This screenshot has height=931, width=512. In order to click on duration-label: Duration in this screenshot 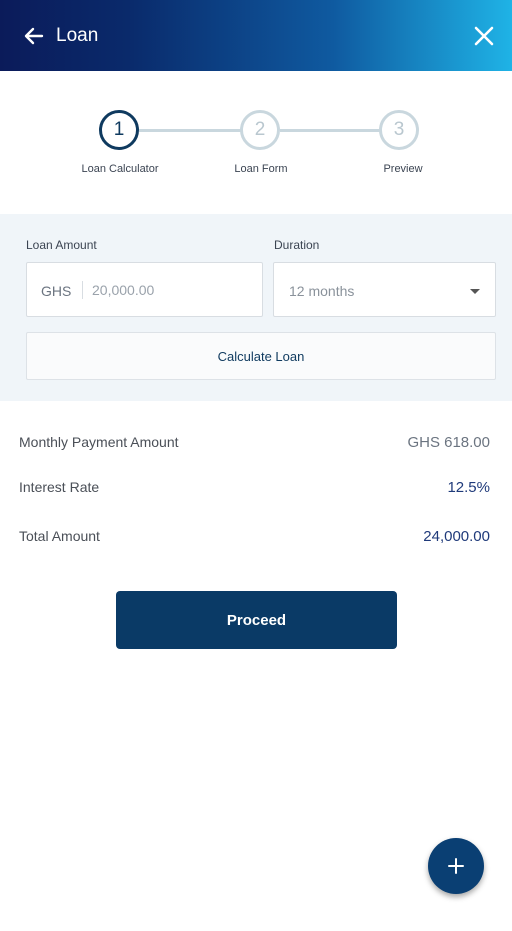, I will do `click(297, 245)`.